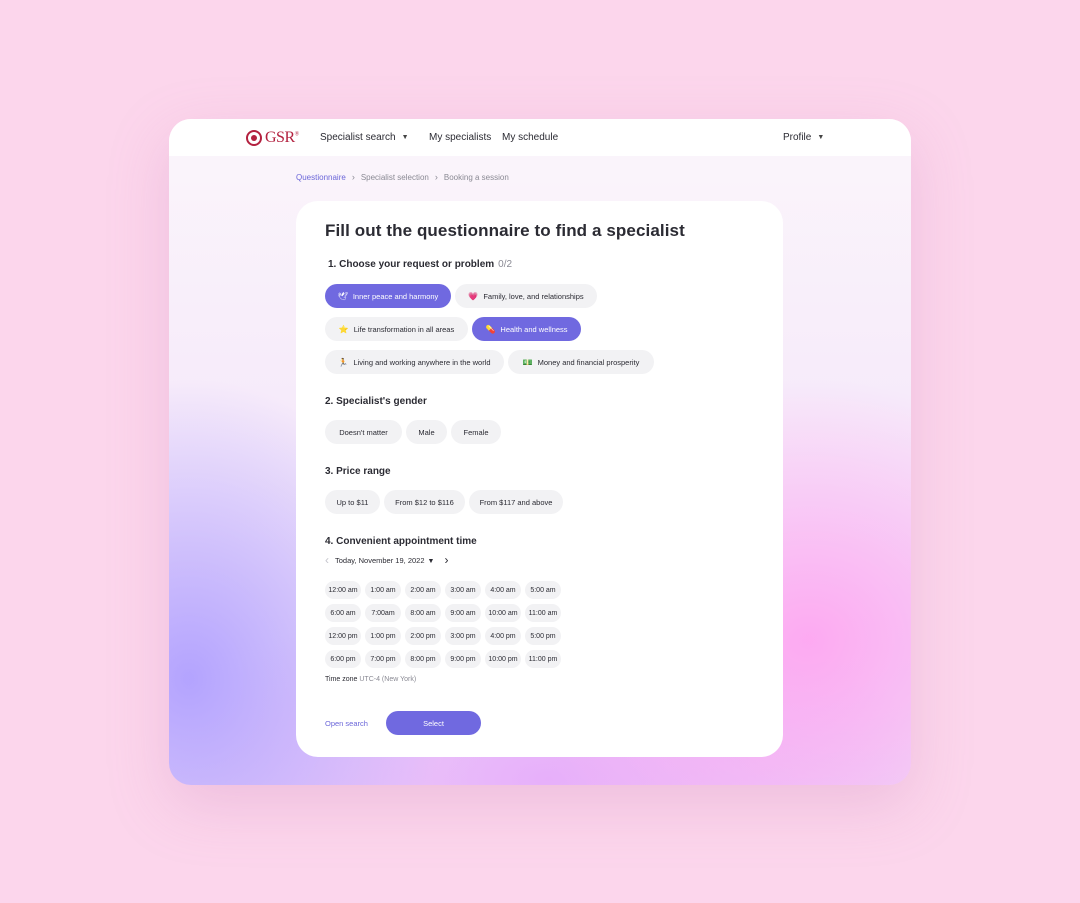  I want to click on time-slot: 4:00 am, so click(503, 590).